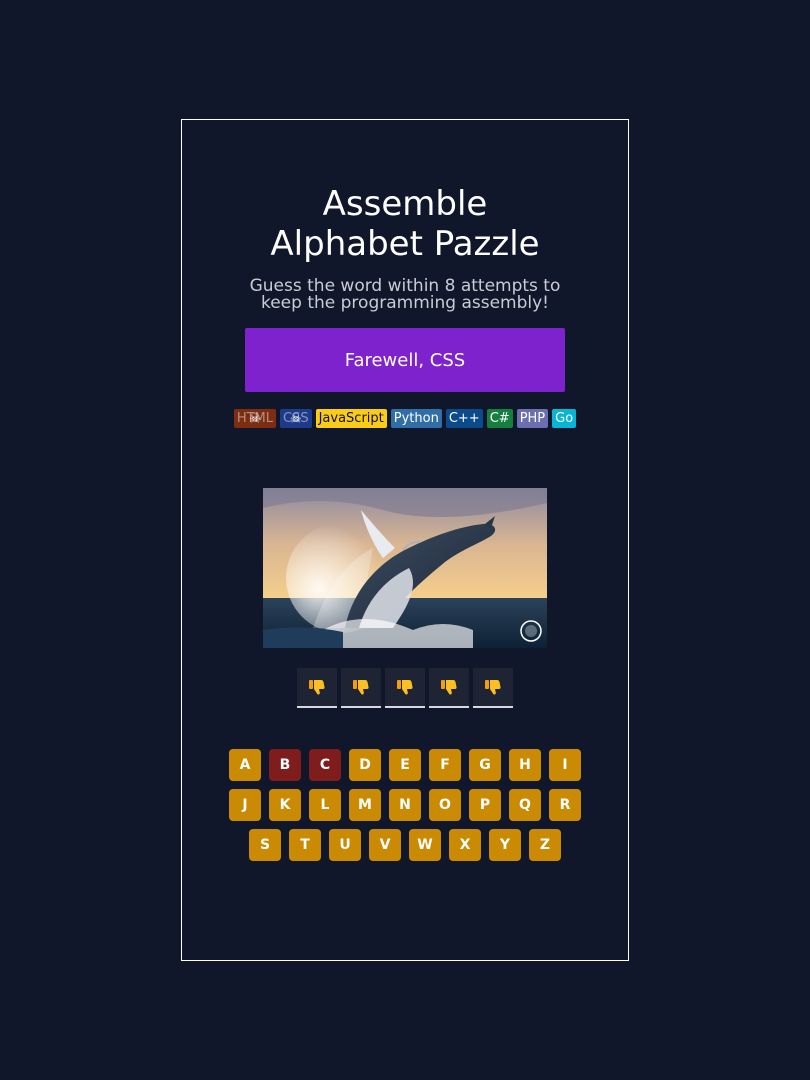  Describe the element at coordinates (465, 845) in the screenshot. I see `key-x: X` at that location.